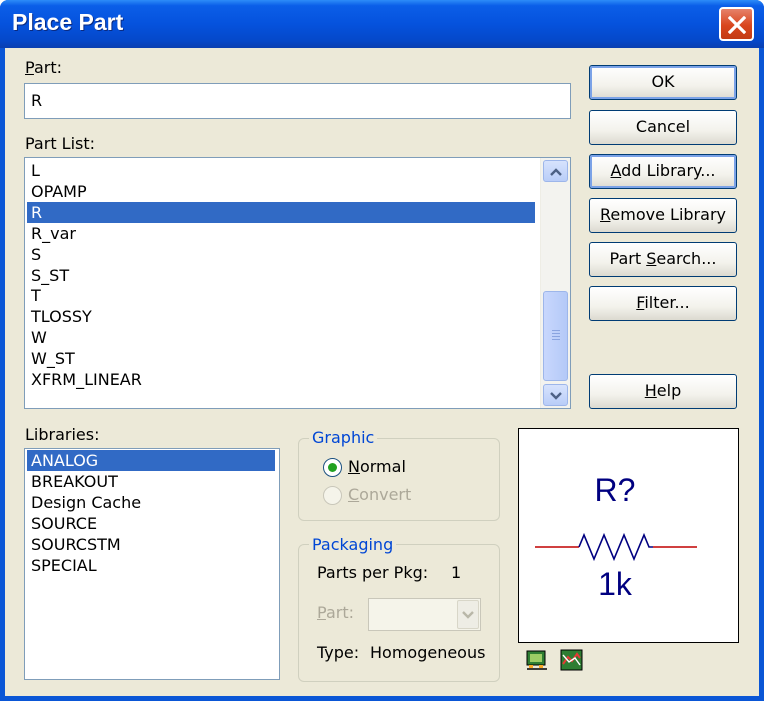  I want to click on list-item: BREAKOUT, so click(151, 481).